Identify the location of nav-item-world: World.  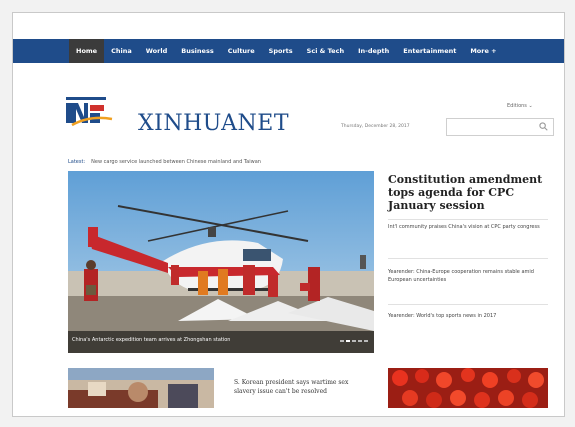
(157, 51).